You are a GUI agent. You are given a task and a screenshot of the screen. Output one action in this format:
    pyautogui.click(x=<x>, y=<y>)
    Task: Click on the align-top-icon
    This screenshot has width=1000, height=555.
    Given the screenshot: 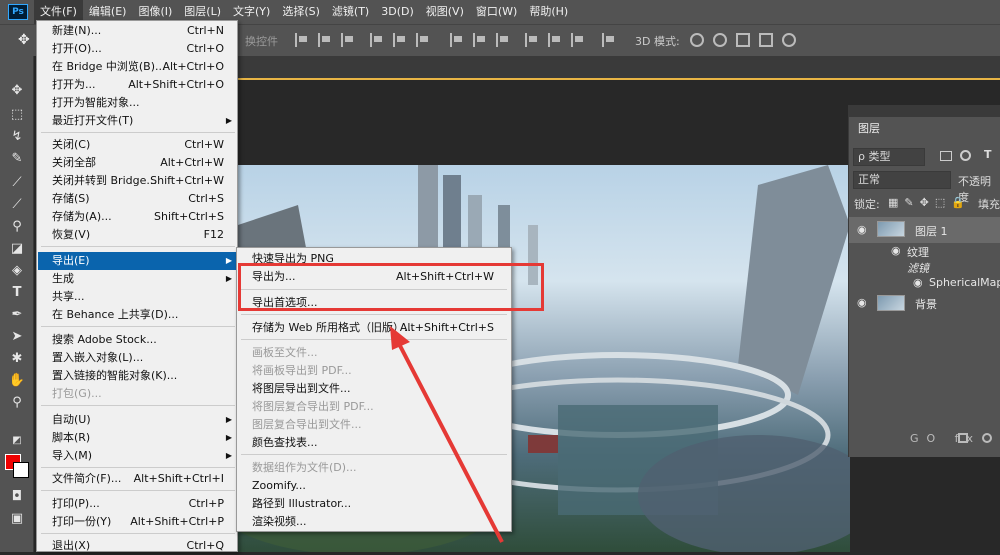 What is the action you would take?
    pyautogui.click(x=302, y=40)
    